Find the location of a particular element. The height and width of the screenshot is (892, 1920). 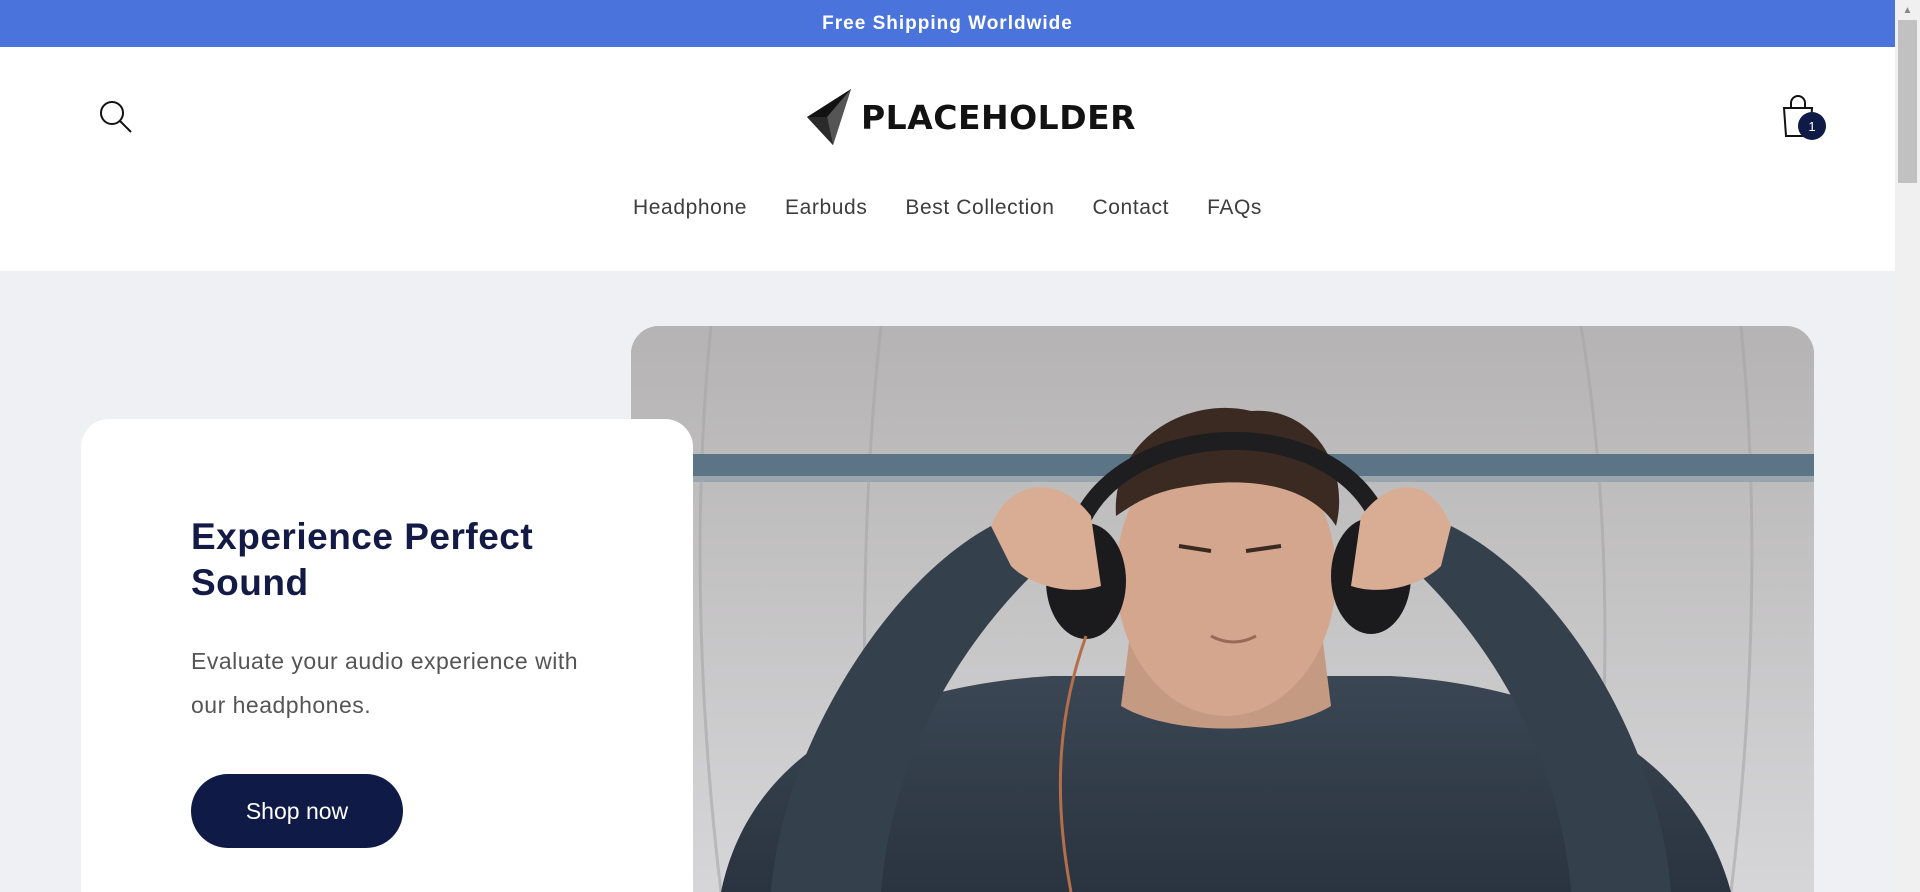

nav-item-earbuds: Earbuds is located at coordinates (826, 208).